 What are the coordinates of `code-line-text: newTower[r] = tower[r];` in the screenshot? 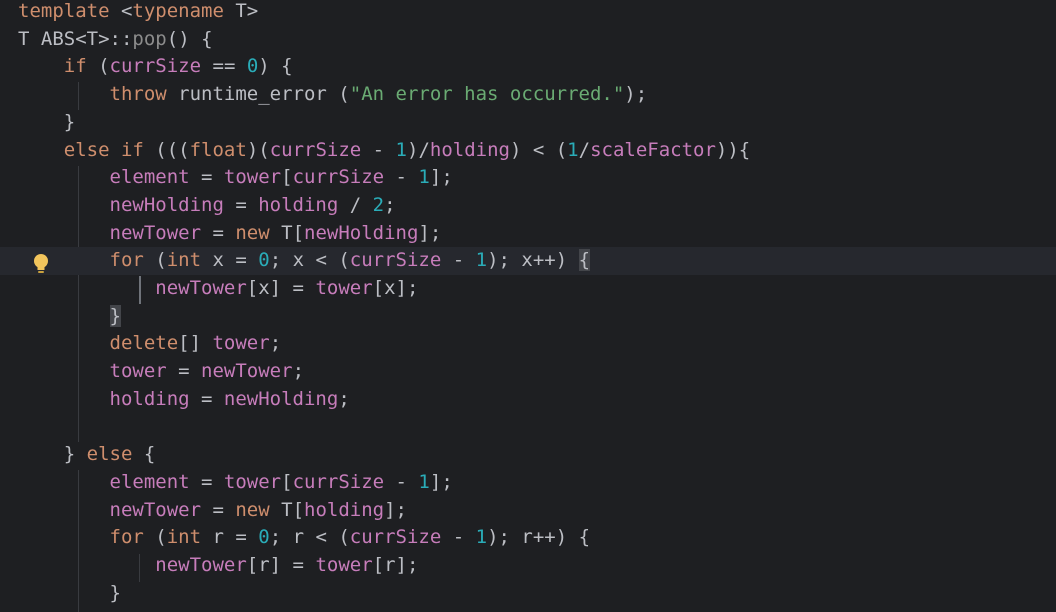 It's located at (218, 566).